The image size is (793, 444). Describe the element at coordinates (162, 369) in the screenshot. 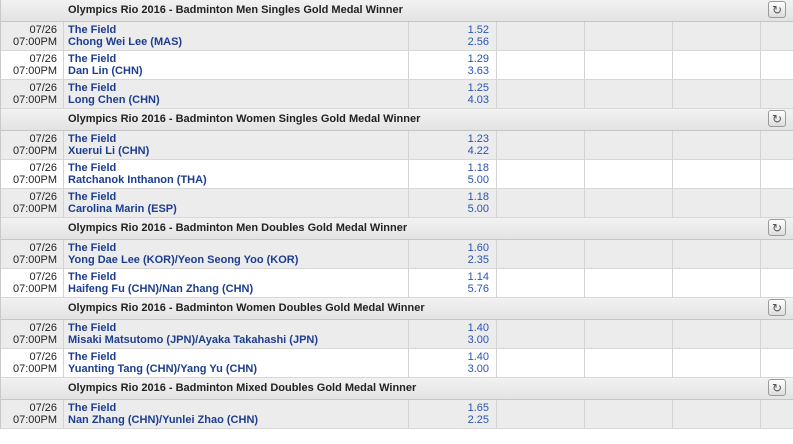

I see `participant-link: Yuanting Tang (CHN)/Yang Yu (CHN)` at that location.